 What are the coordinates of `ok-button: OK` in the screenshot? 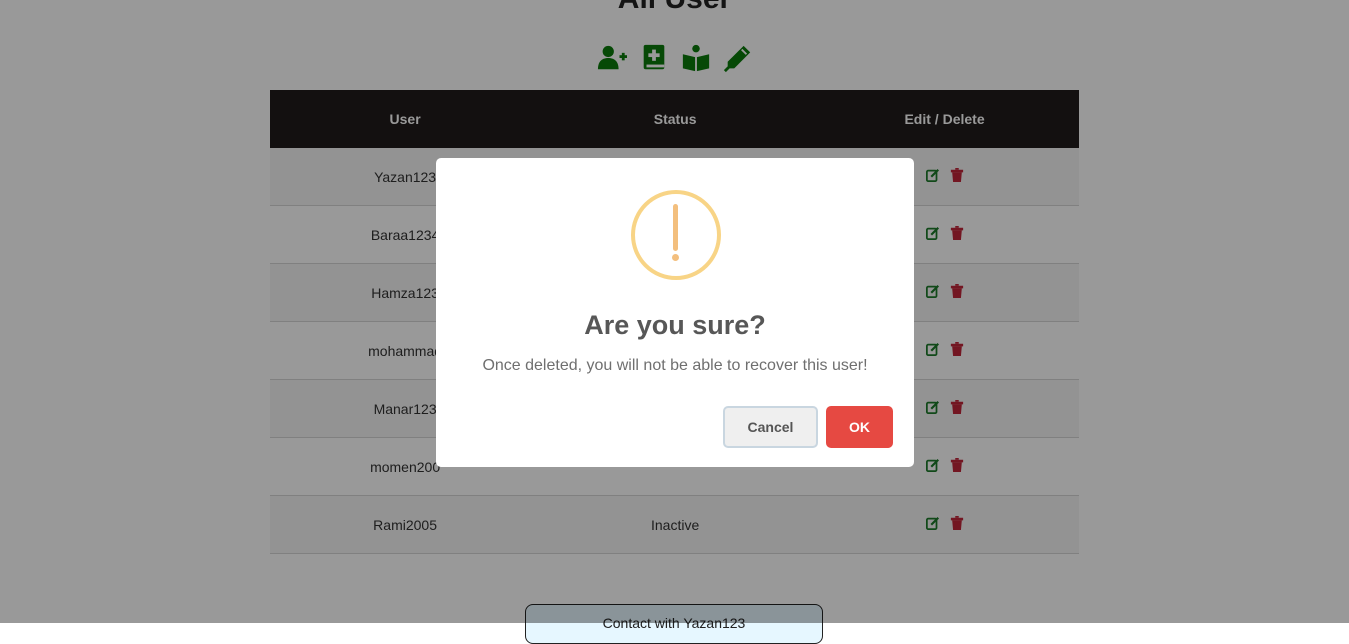 It's located at (859, 427).